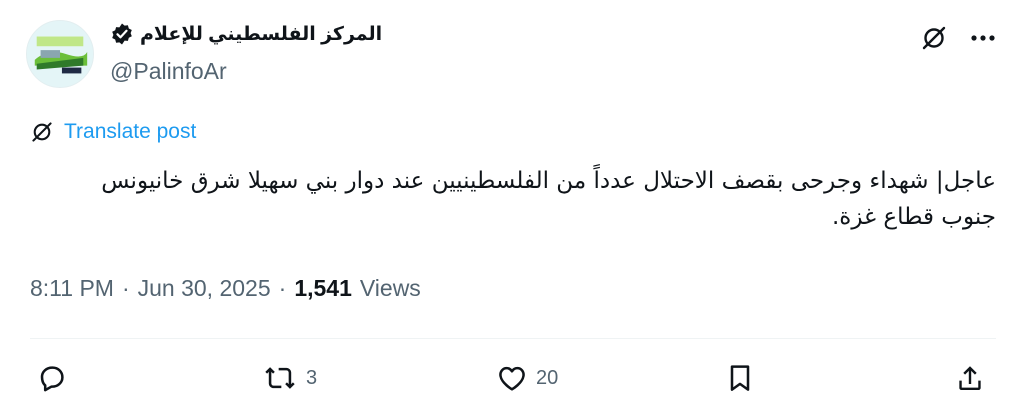  I want to click on heart-icon, so click(512, 378).